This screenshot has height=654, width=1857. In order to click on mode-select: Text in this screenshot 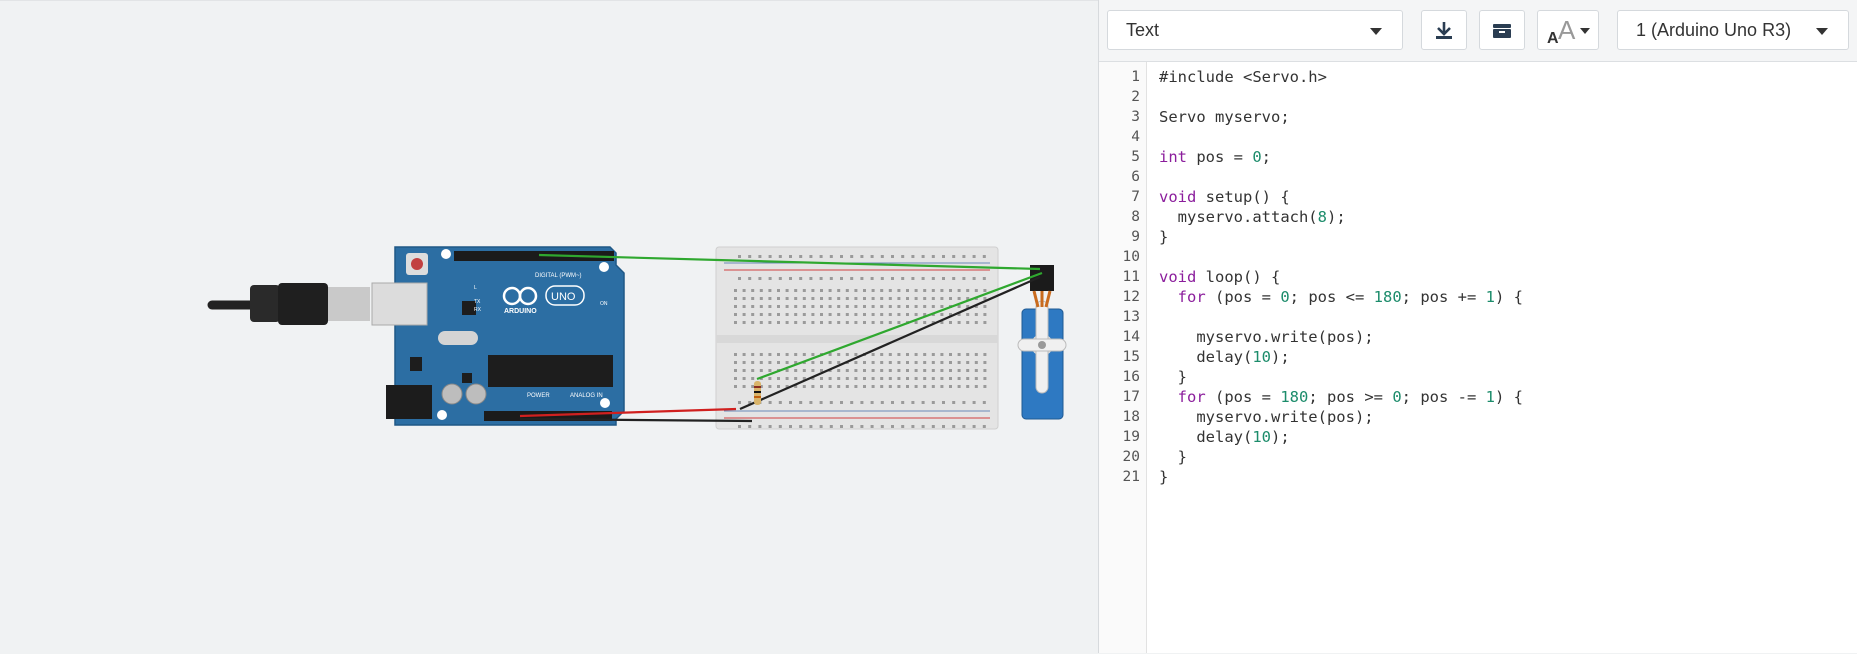, I will do `click(1255, 30)`.